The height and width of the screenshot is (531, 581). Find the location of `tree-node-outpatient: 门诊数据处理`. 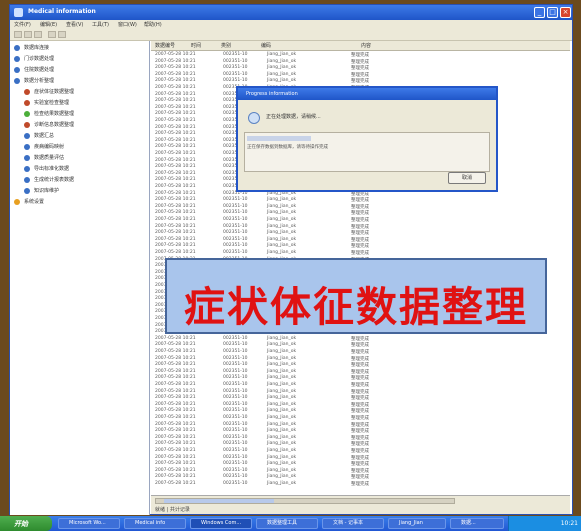

tree-node-outpatient: 门诊数据处理 is located at coordinates (34, 59).